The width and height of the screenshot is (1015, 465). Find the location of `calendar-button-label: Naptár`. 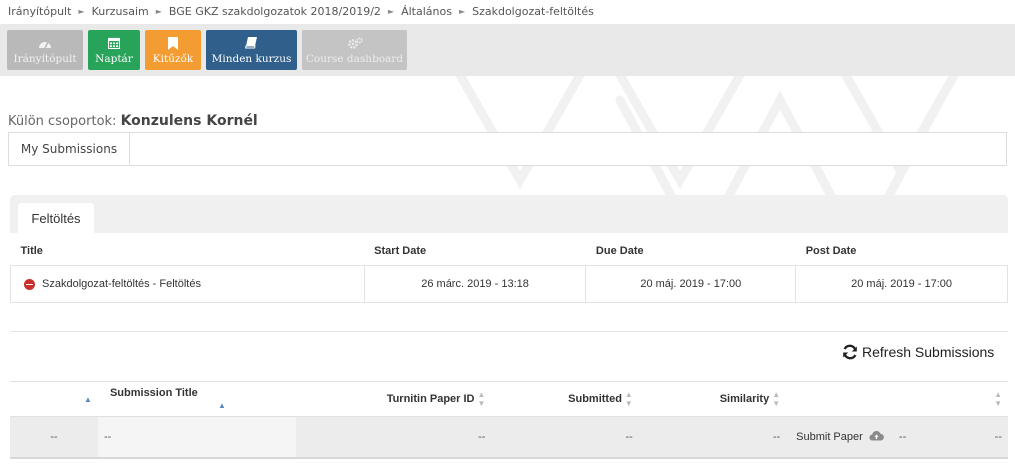

calendar-button-label: Naptár is located at coordinates (114, 58).